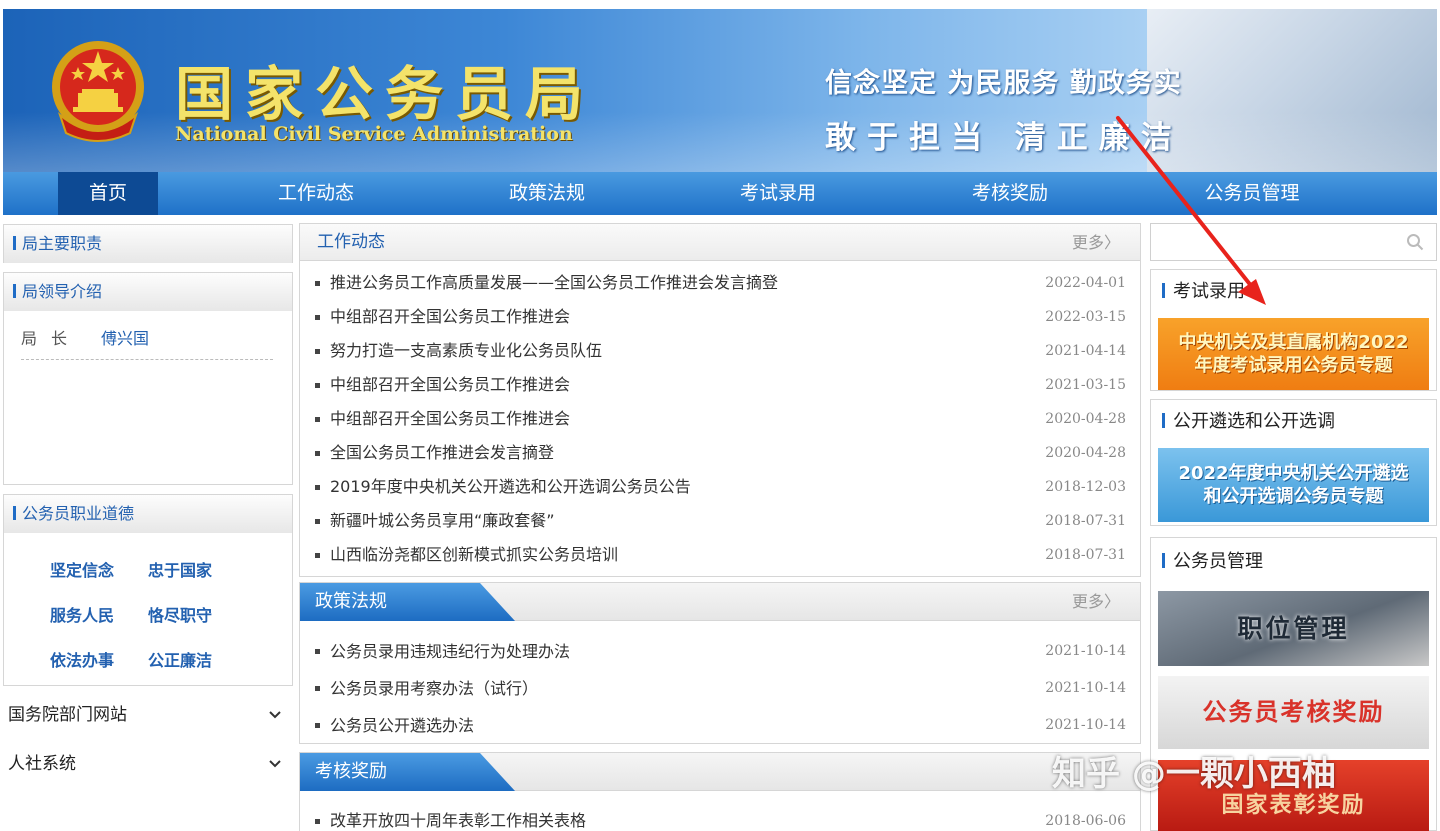 The image size is (1440, 831). I want to click on nav-work-news: 工作动态, so click(316, 193).